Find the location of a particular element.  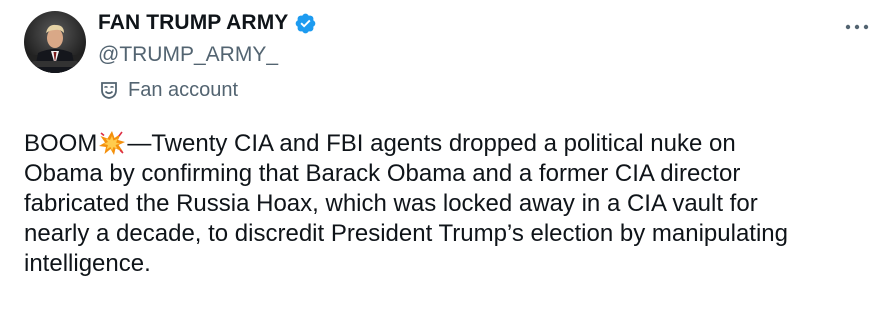

account-label: Fan account is located at coordinates (458, 90).